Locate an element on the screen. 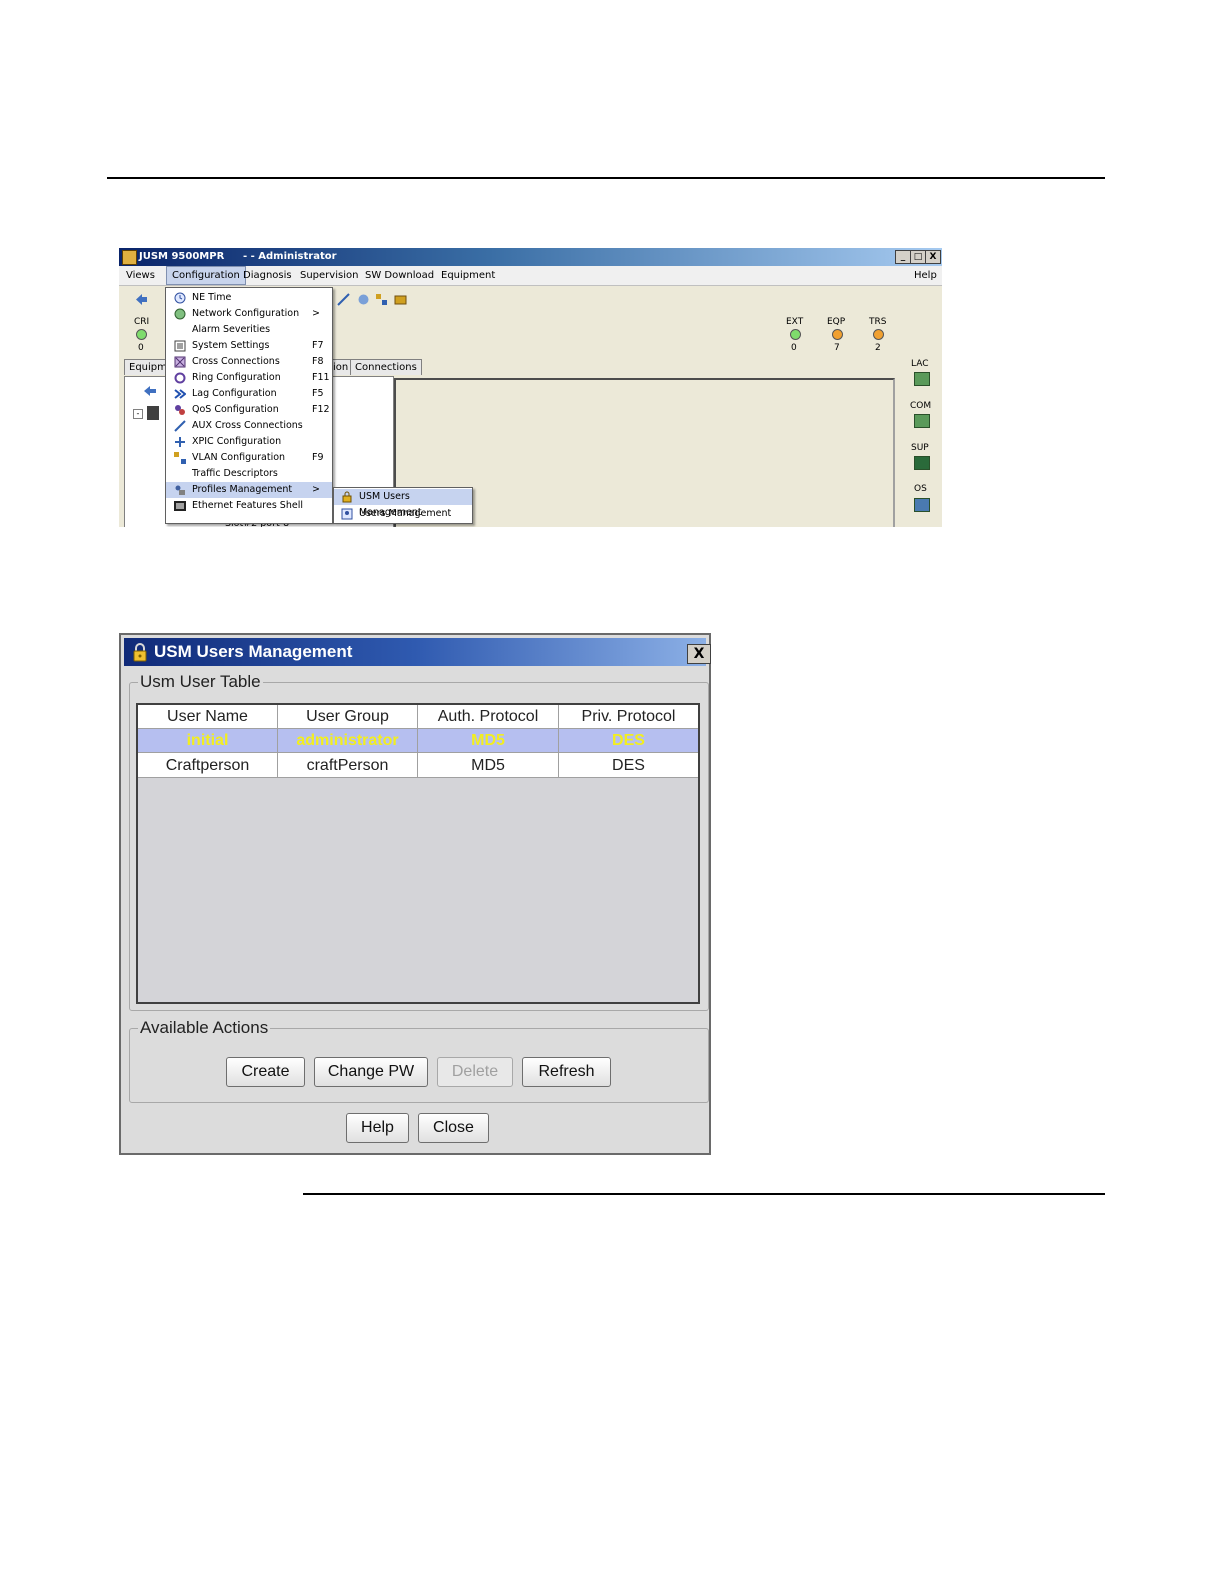 The image size is (1224, 1584). users-icon is located at coordinates (347, 514).